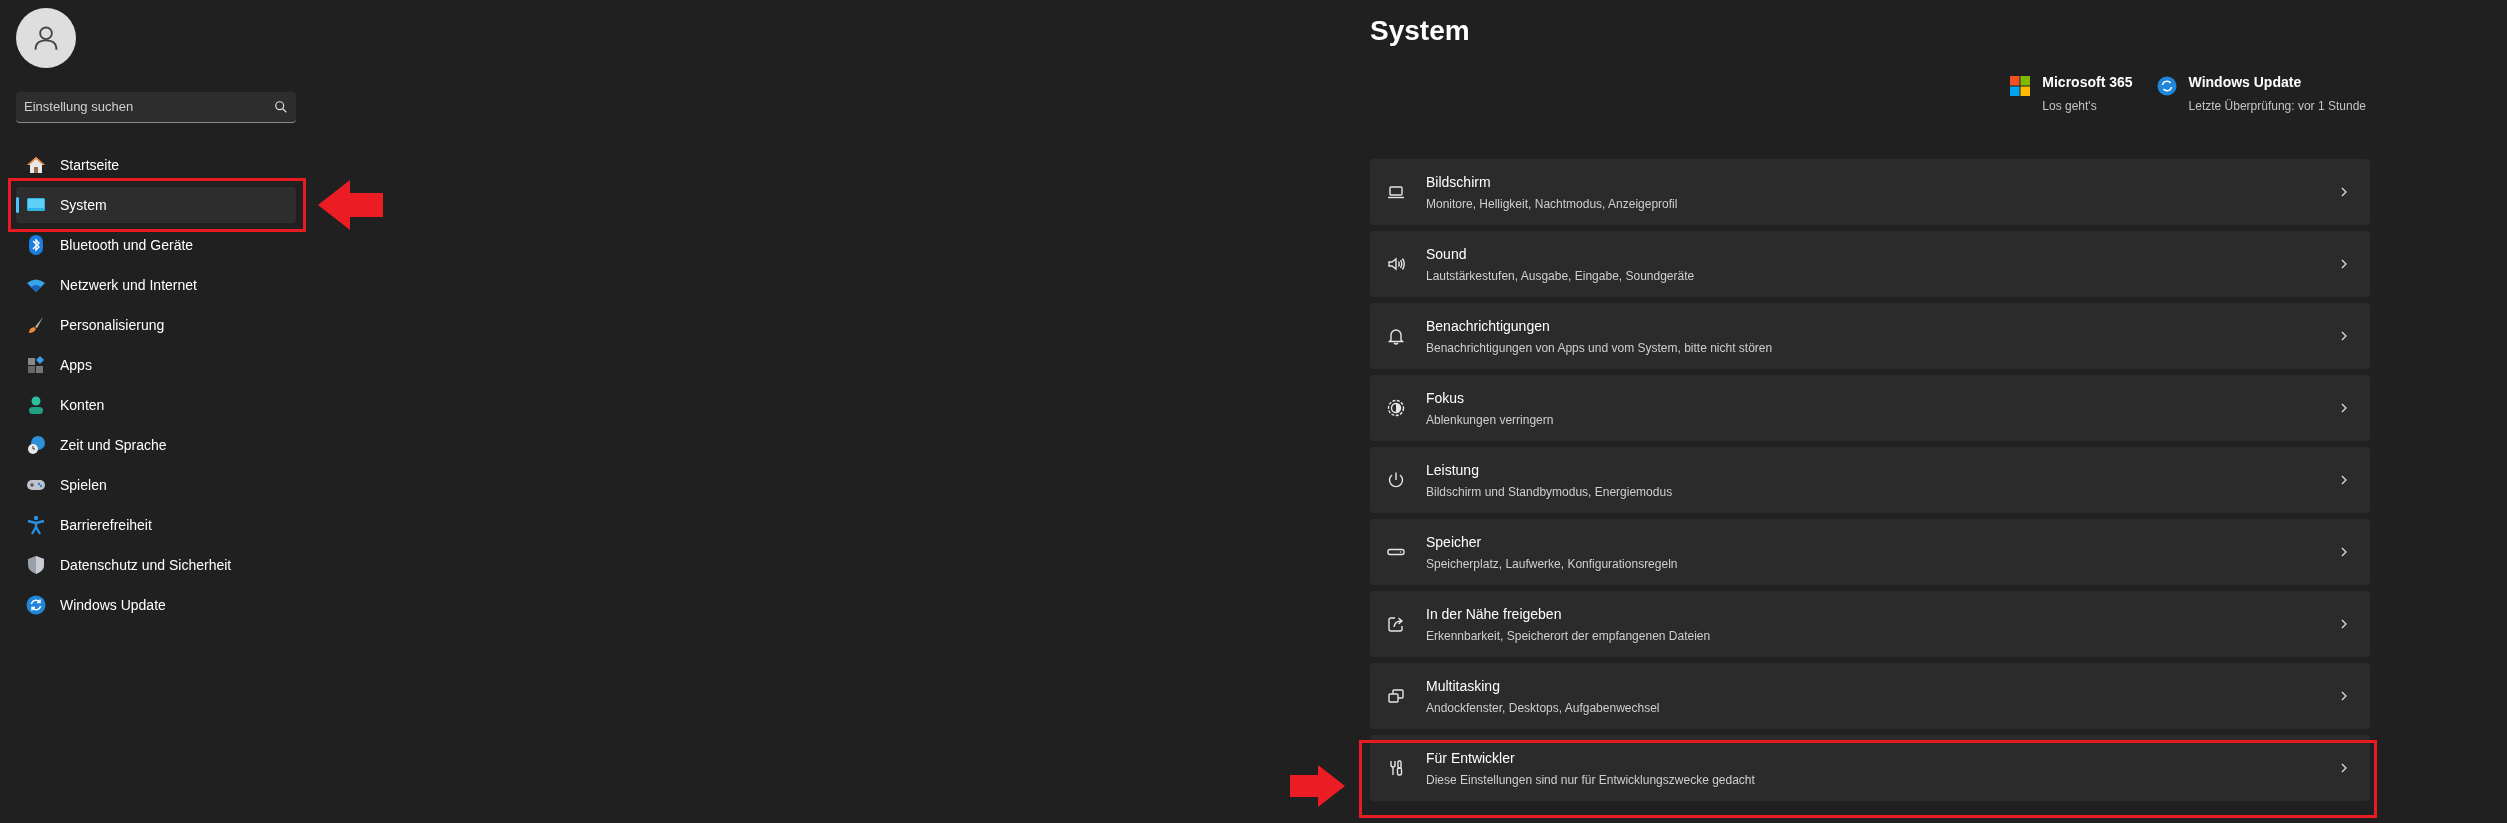  Describe the element at coordinates (156, 565) in the screenshot. I see `nav-item: Datenschutz und Sicherheit` at that location.